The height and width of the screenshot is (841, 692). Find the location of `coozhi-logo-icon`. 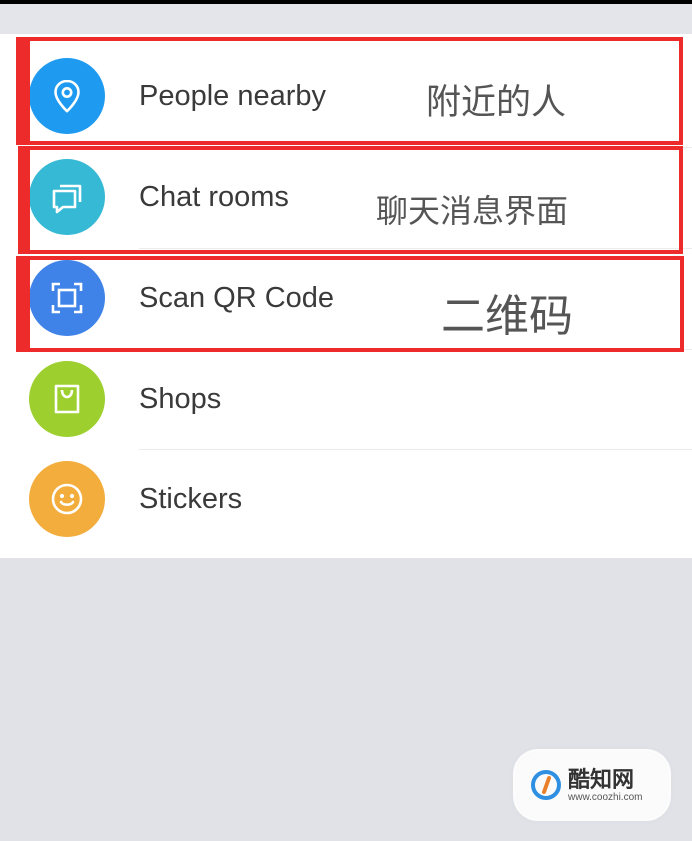

coozhi-logo-icon is located at coordinates (546, 785).